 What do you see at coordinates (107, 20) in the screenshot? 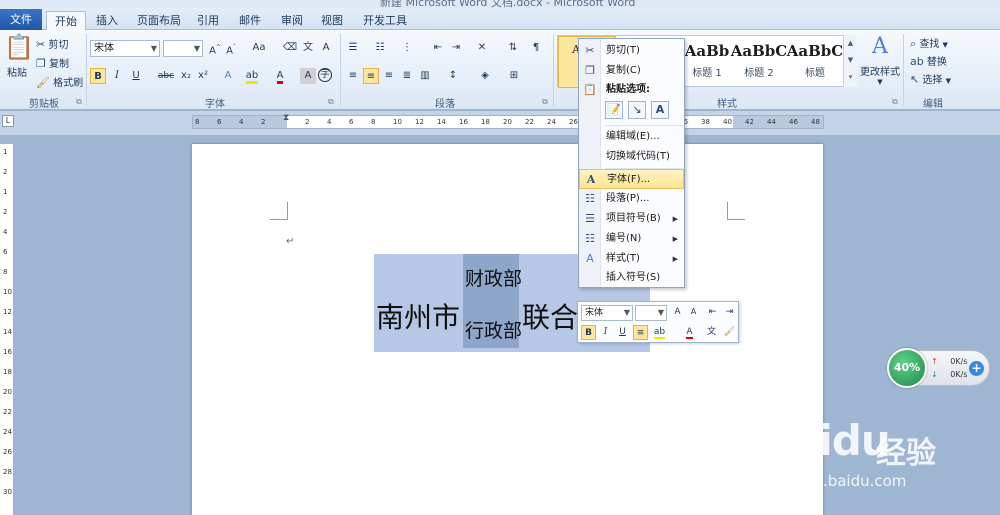
I see `tab-insert: 插入` at bounding box center [107, 20].